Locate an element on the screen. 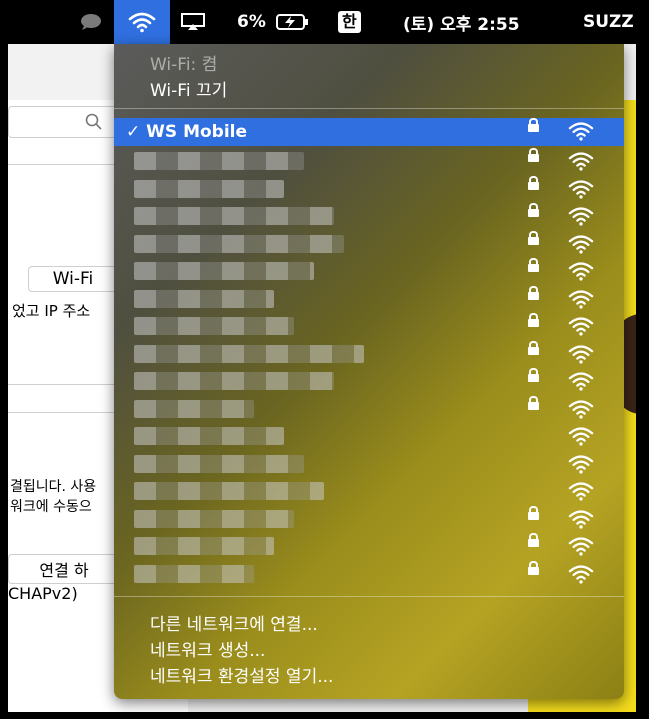 This screenshot has height=719, width=649. connect-button: 연결 하 is located at coordinates (64, 569).